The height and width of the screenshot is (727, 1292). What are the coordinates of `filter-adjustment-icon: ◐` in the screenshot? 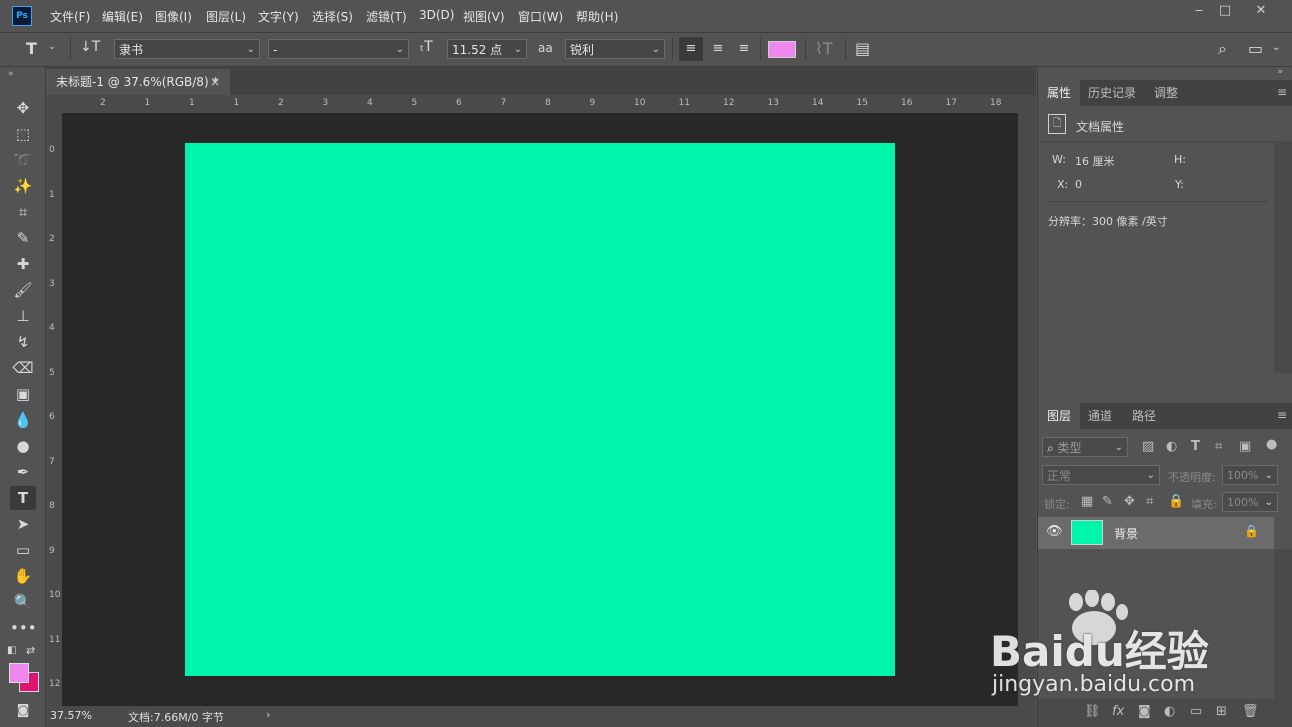 It's located at (1171, 446).